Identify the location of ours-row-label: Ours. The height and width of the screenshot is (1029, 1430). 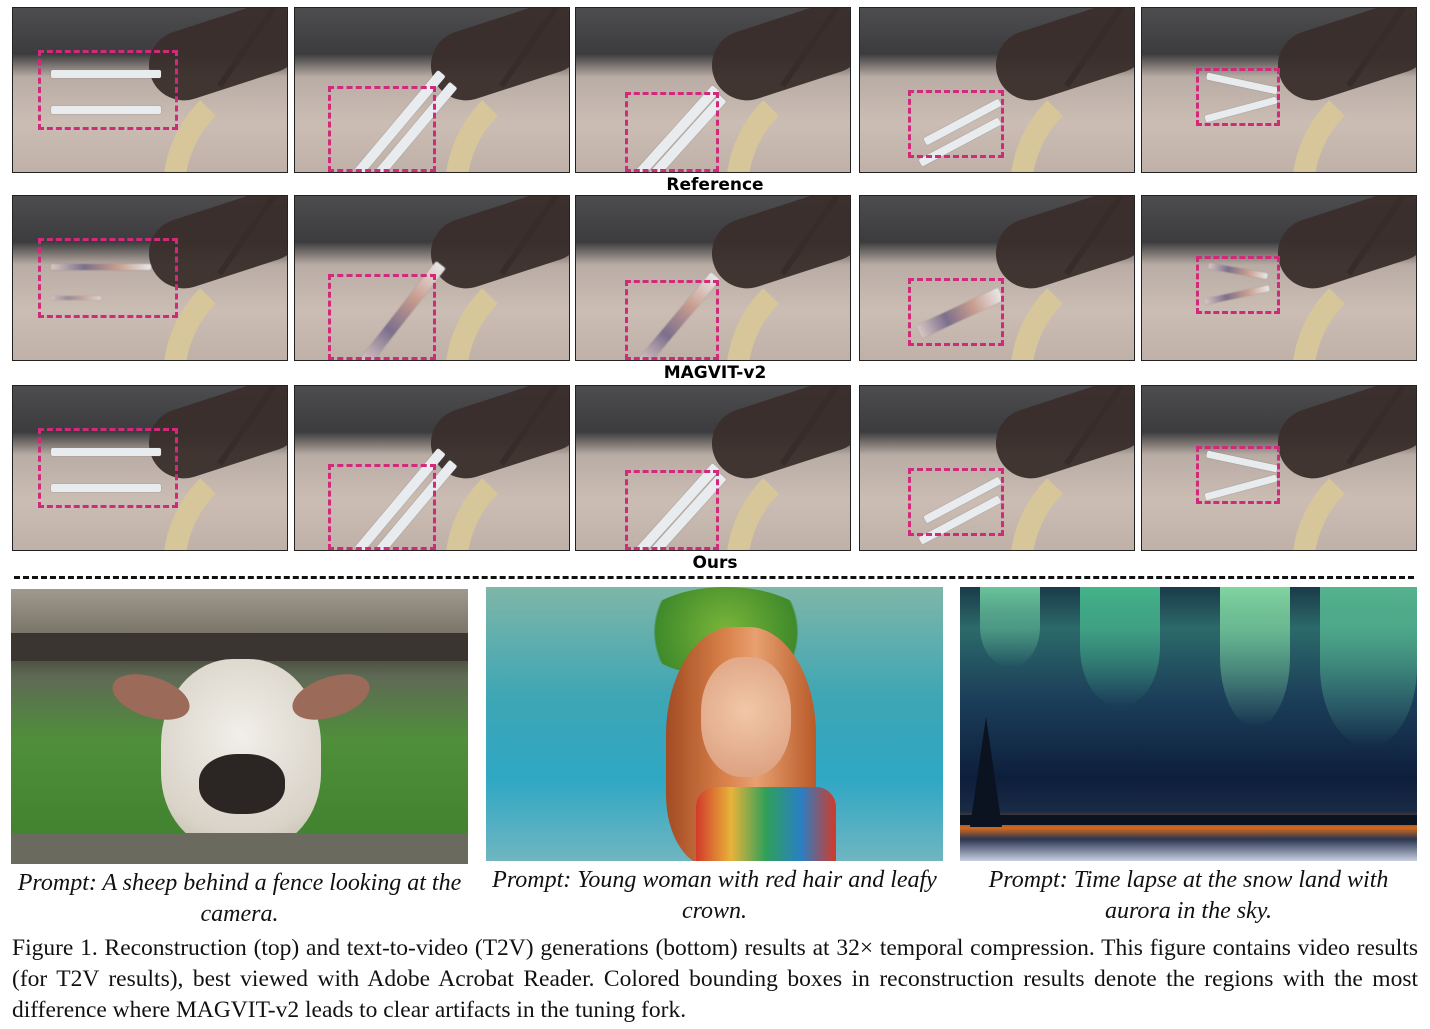
(715, 563).